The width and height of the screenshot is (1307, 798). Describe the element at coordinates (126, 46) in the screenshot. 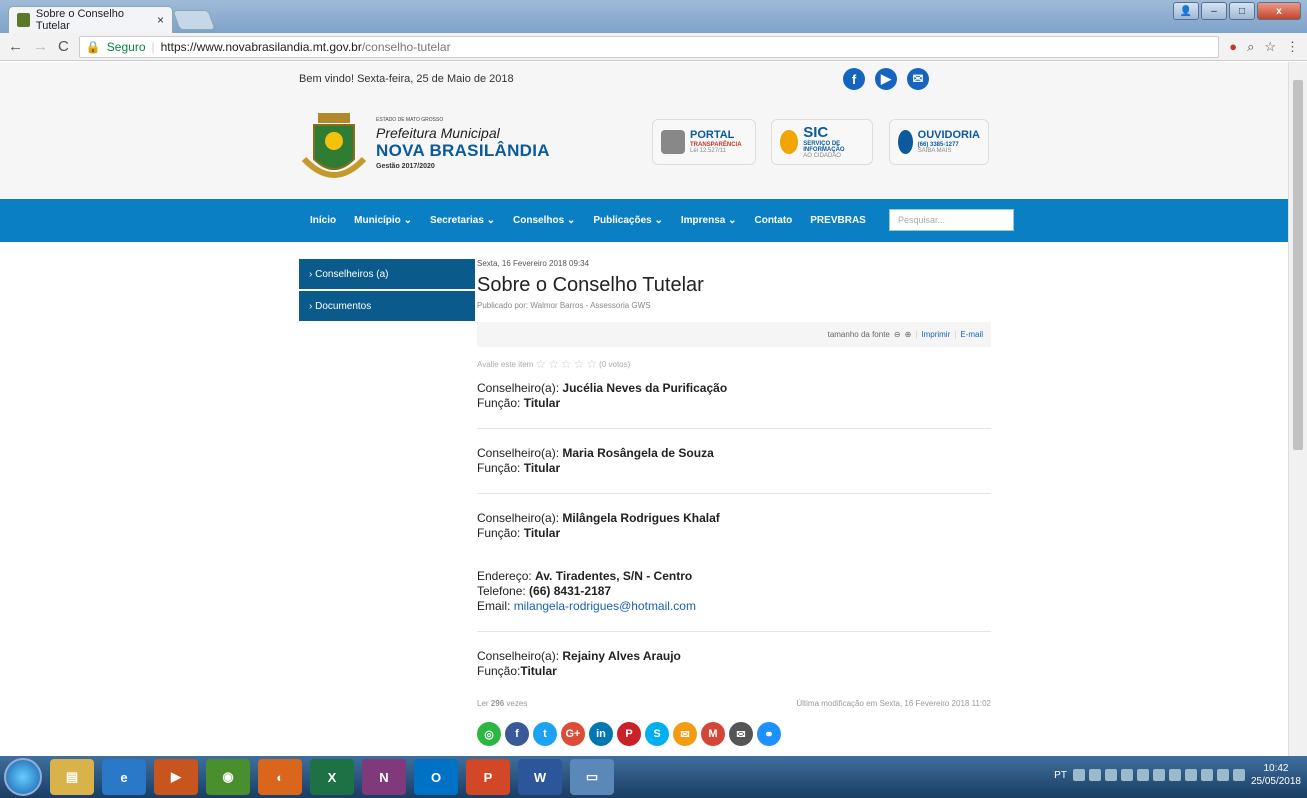

I see `secure-label: Seguro` at that location.